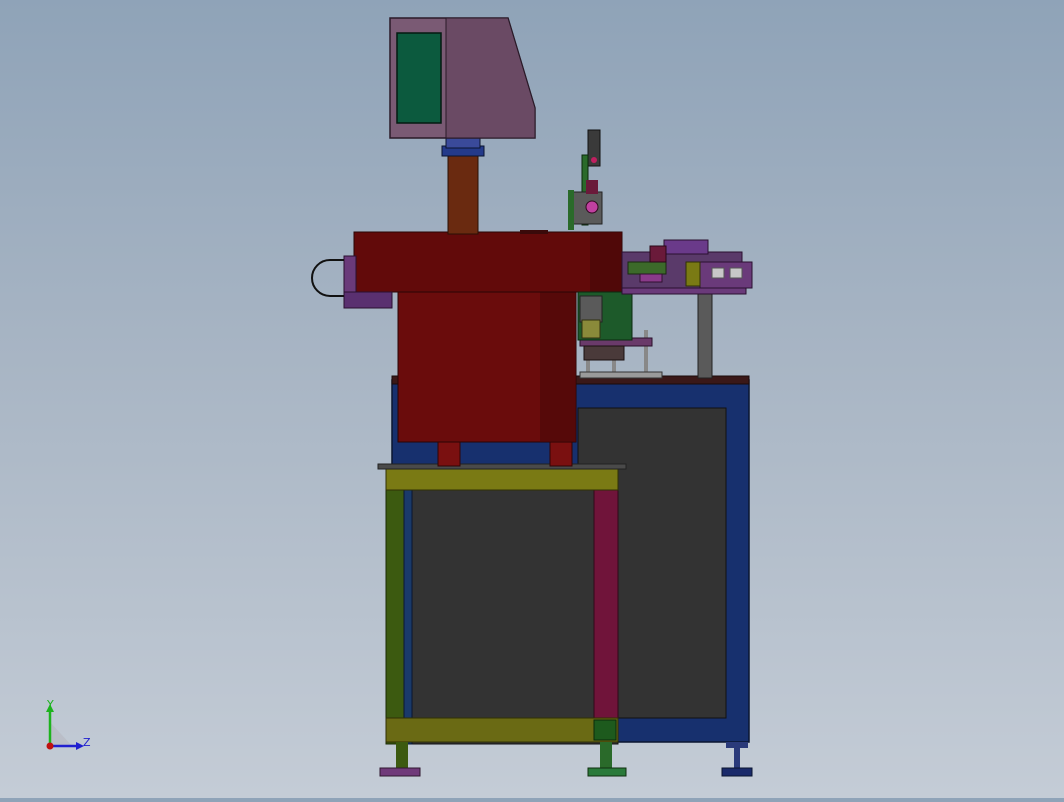 The image size is (1064, 802). Describe the element at coordinates (463, 194) in the screenshot. I see `monitor-pole` at that location.